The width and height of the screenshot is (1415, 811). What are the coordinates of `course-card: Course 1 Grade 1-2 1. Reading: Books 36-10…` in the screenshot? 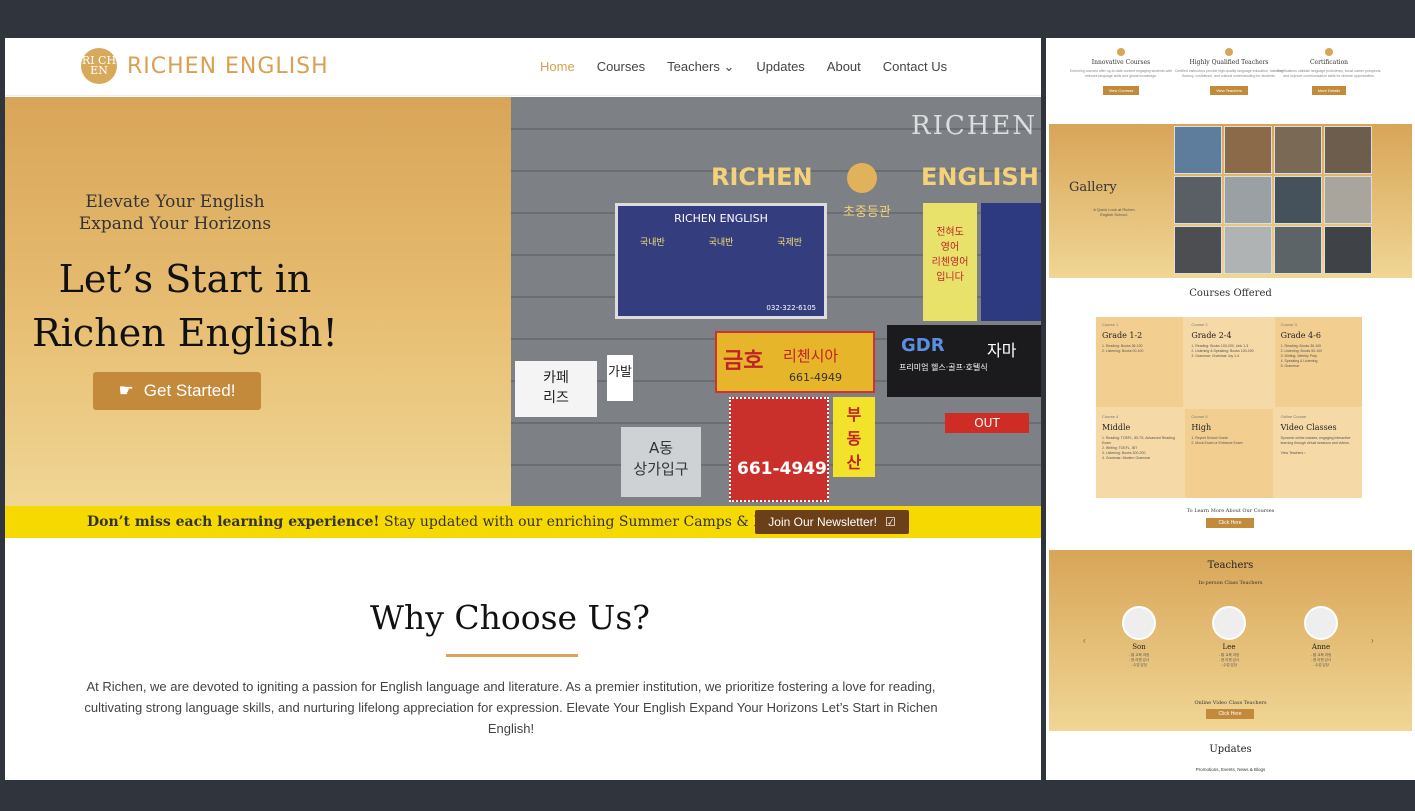 It's located at (1140, 362).